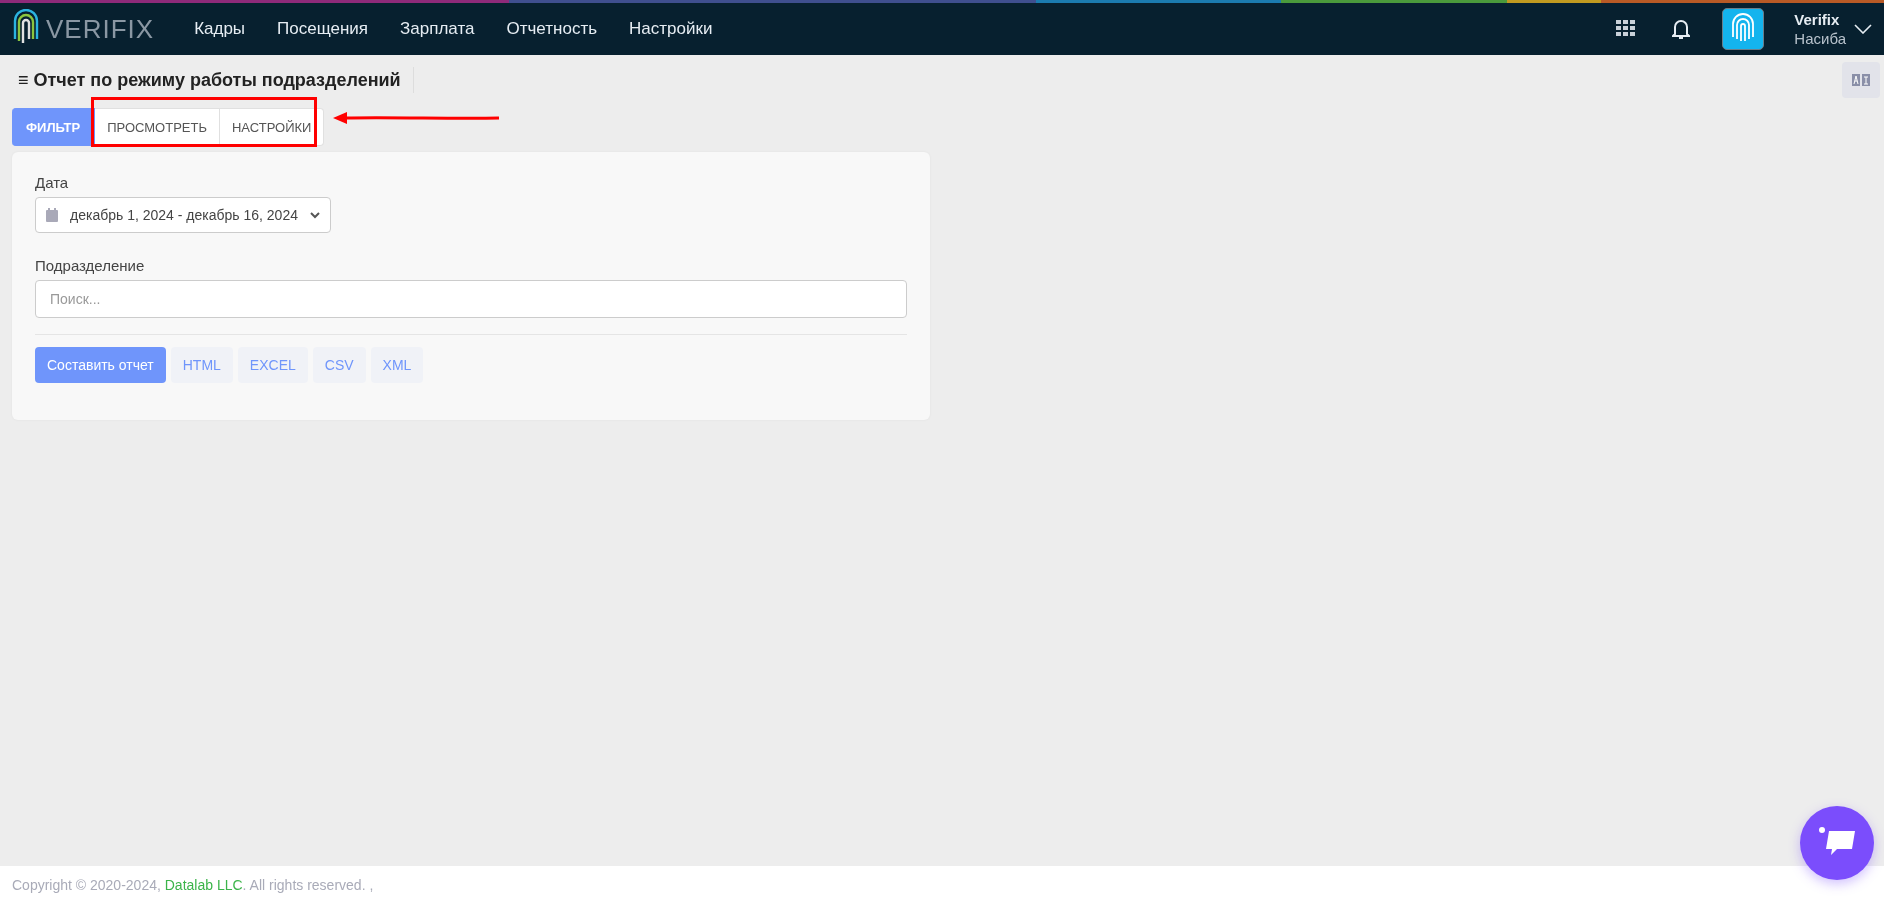  Describe the element at coordinates (216, 80) in the screenshot. I see `page-title: ≡ Отчет по режиму работы подразделений` at that location.